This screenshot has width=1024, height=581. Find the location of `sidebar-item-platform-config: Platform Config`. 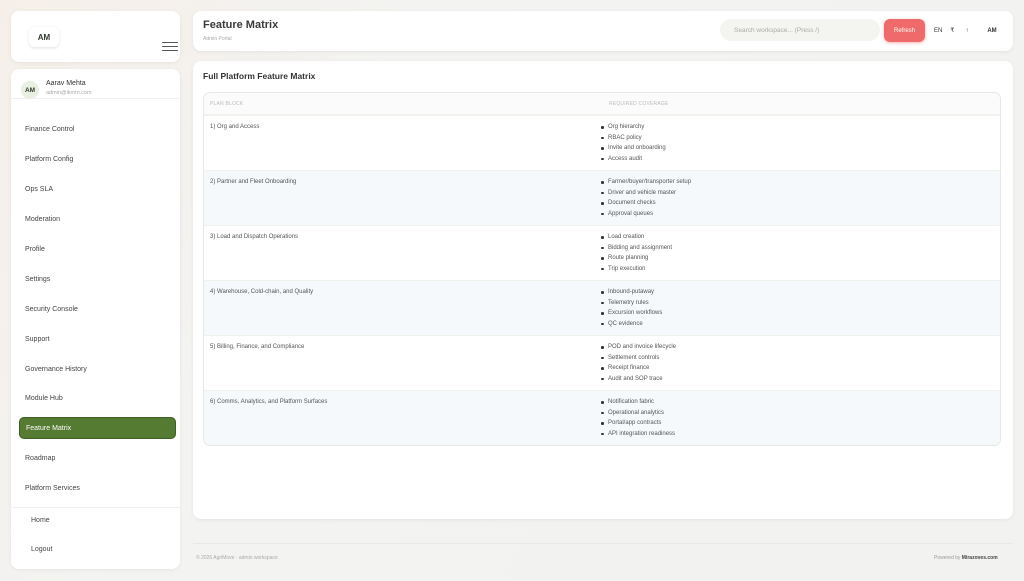

sidebar-item-platform-config: Platform Config is located at coordinates (97, 159).